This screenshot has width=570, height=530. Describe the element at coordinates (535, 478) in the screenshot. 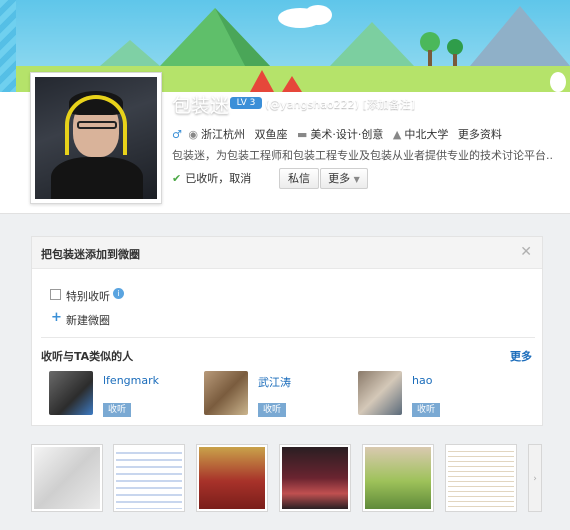

I see `scroll-right-icon: ›` at that location.